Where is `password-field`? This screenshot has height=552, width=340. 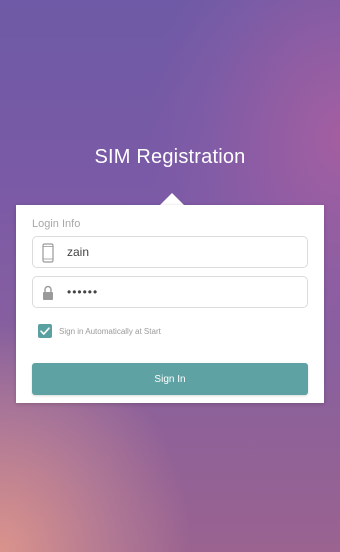
password-field is located at coordinates (170, 292).